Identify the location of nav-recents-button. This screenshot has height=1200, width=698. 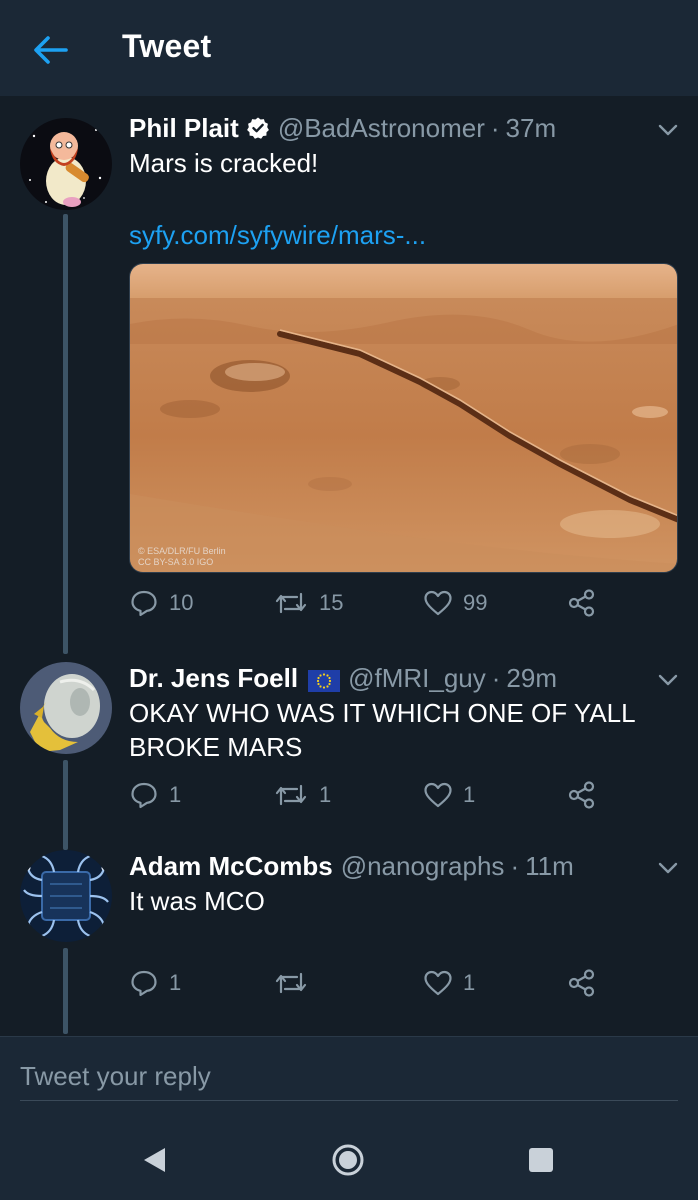
(541, 1160).